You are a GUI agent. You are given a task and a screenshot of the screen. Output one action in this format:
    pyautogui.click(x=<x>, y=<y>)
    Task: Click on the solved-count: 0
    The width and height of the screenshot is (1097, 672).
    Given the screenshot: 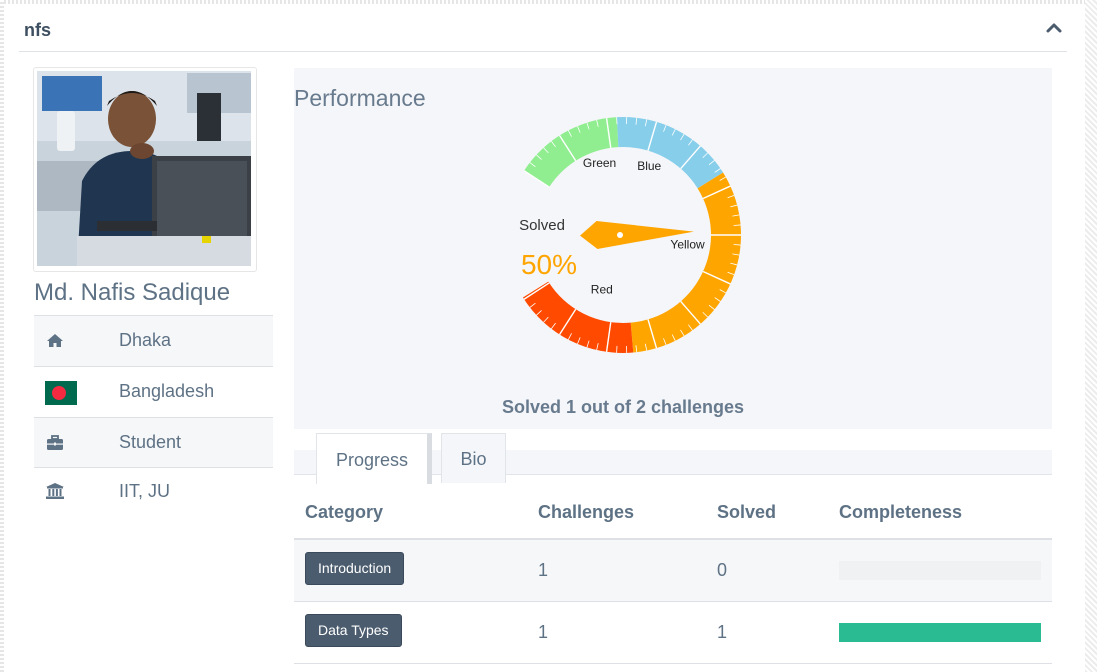 What is the action you would take?
    pyautogui.click(x=722, y=570)
    